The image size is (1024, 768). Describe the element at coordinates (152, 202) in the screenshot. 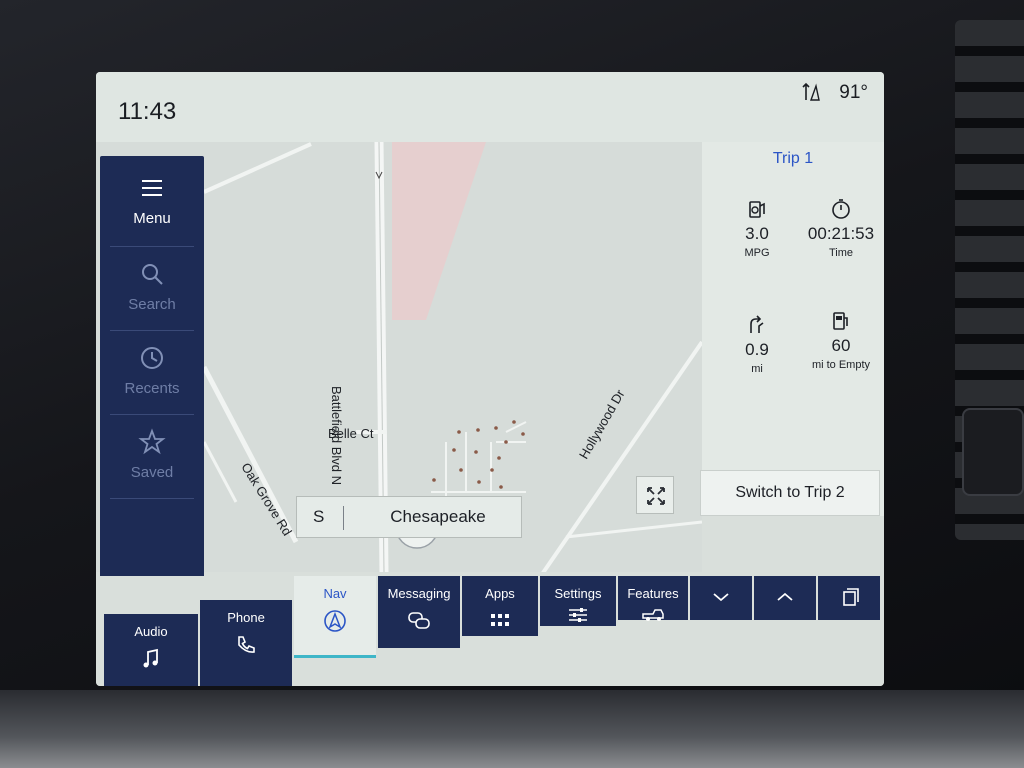

I see `menu-button: Menu` at that location.